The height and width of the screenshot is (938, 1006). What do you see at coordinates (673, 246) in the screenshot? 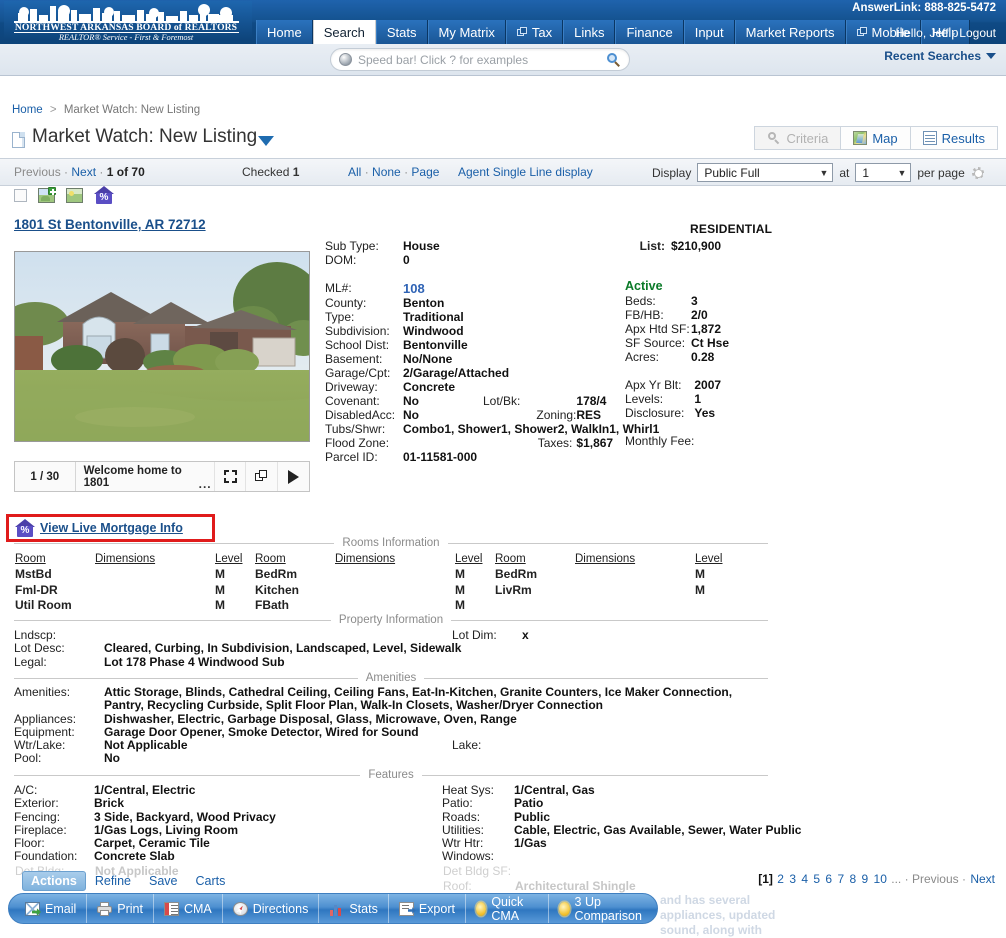
I see `table-row: List: $210,900` at bounding box center [673, 246].